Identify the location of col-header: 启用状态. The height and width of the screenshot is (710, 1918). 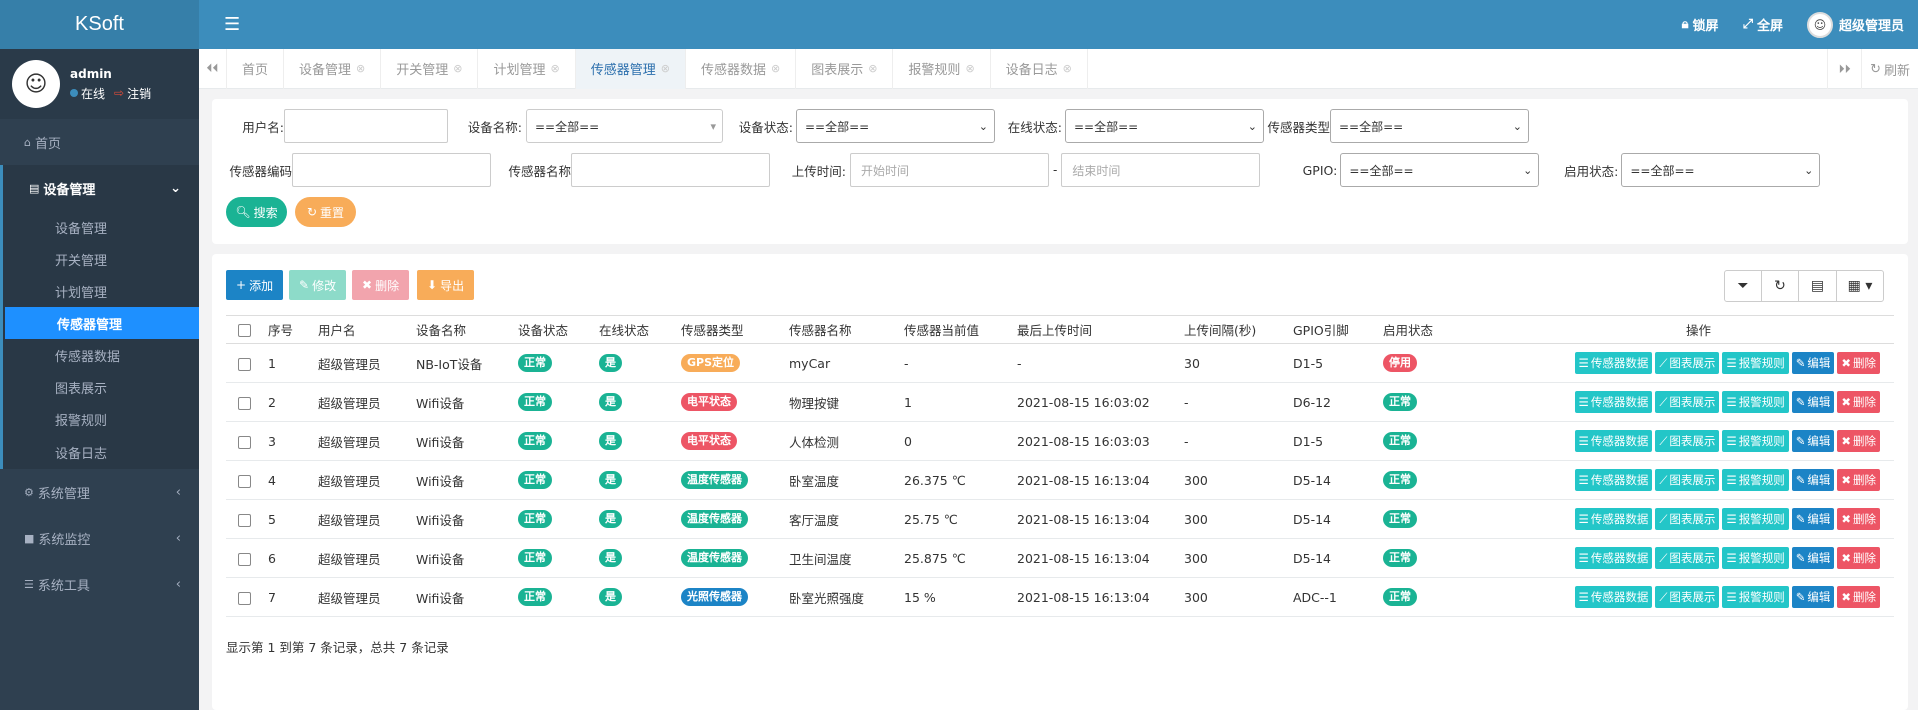
(1437, 329).